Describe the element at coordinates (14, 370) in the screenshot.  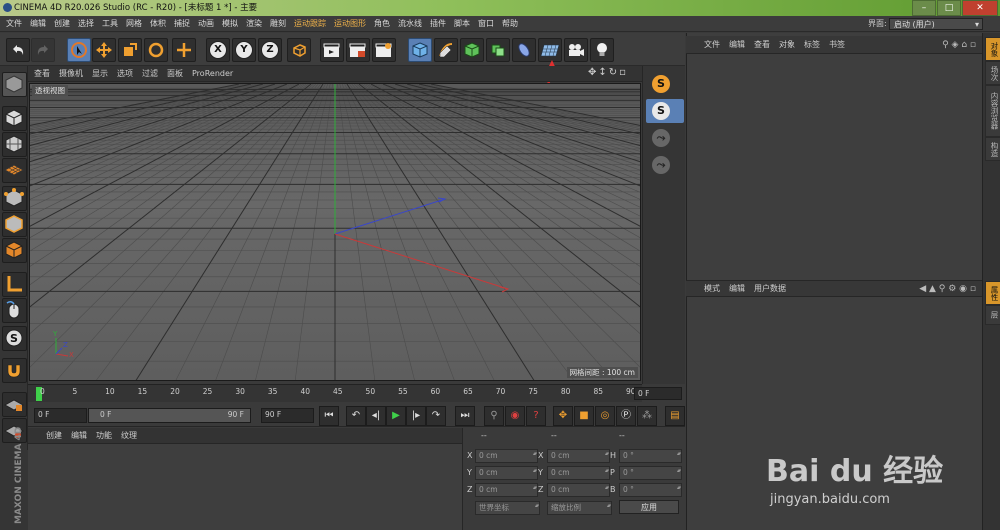
I see `snap-button` at that location.